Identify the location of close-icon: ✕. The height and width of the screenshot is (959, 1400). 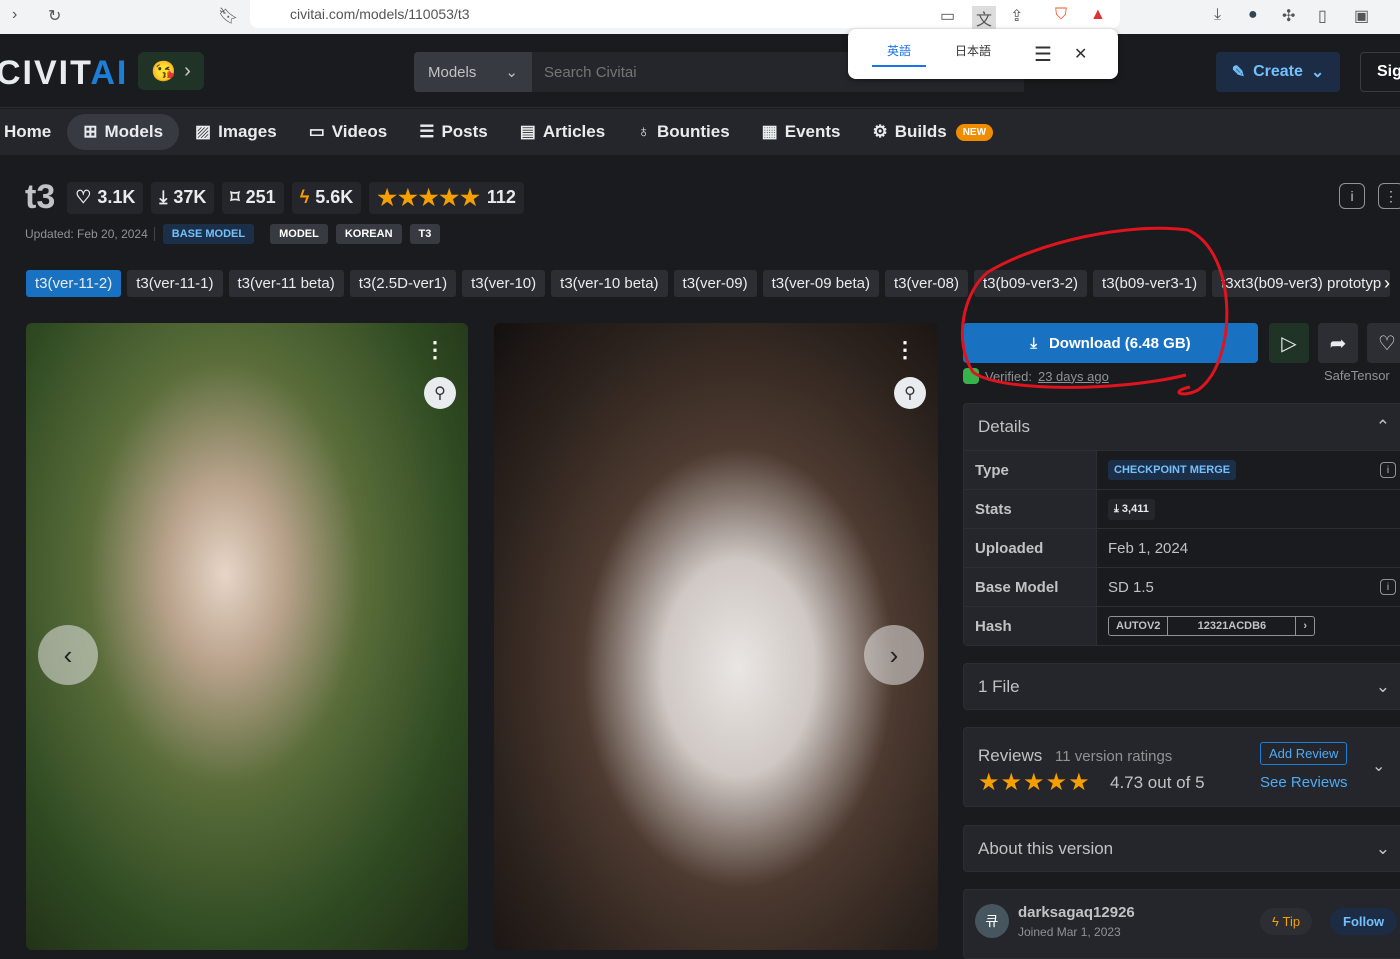
(1080, 54).